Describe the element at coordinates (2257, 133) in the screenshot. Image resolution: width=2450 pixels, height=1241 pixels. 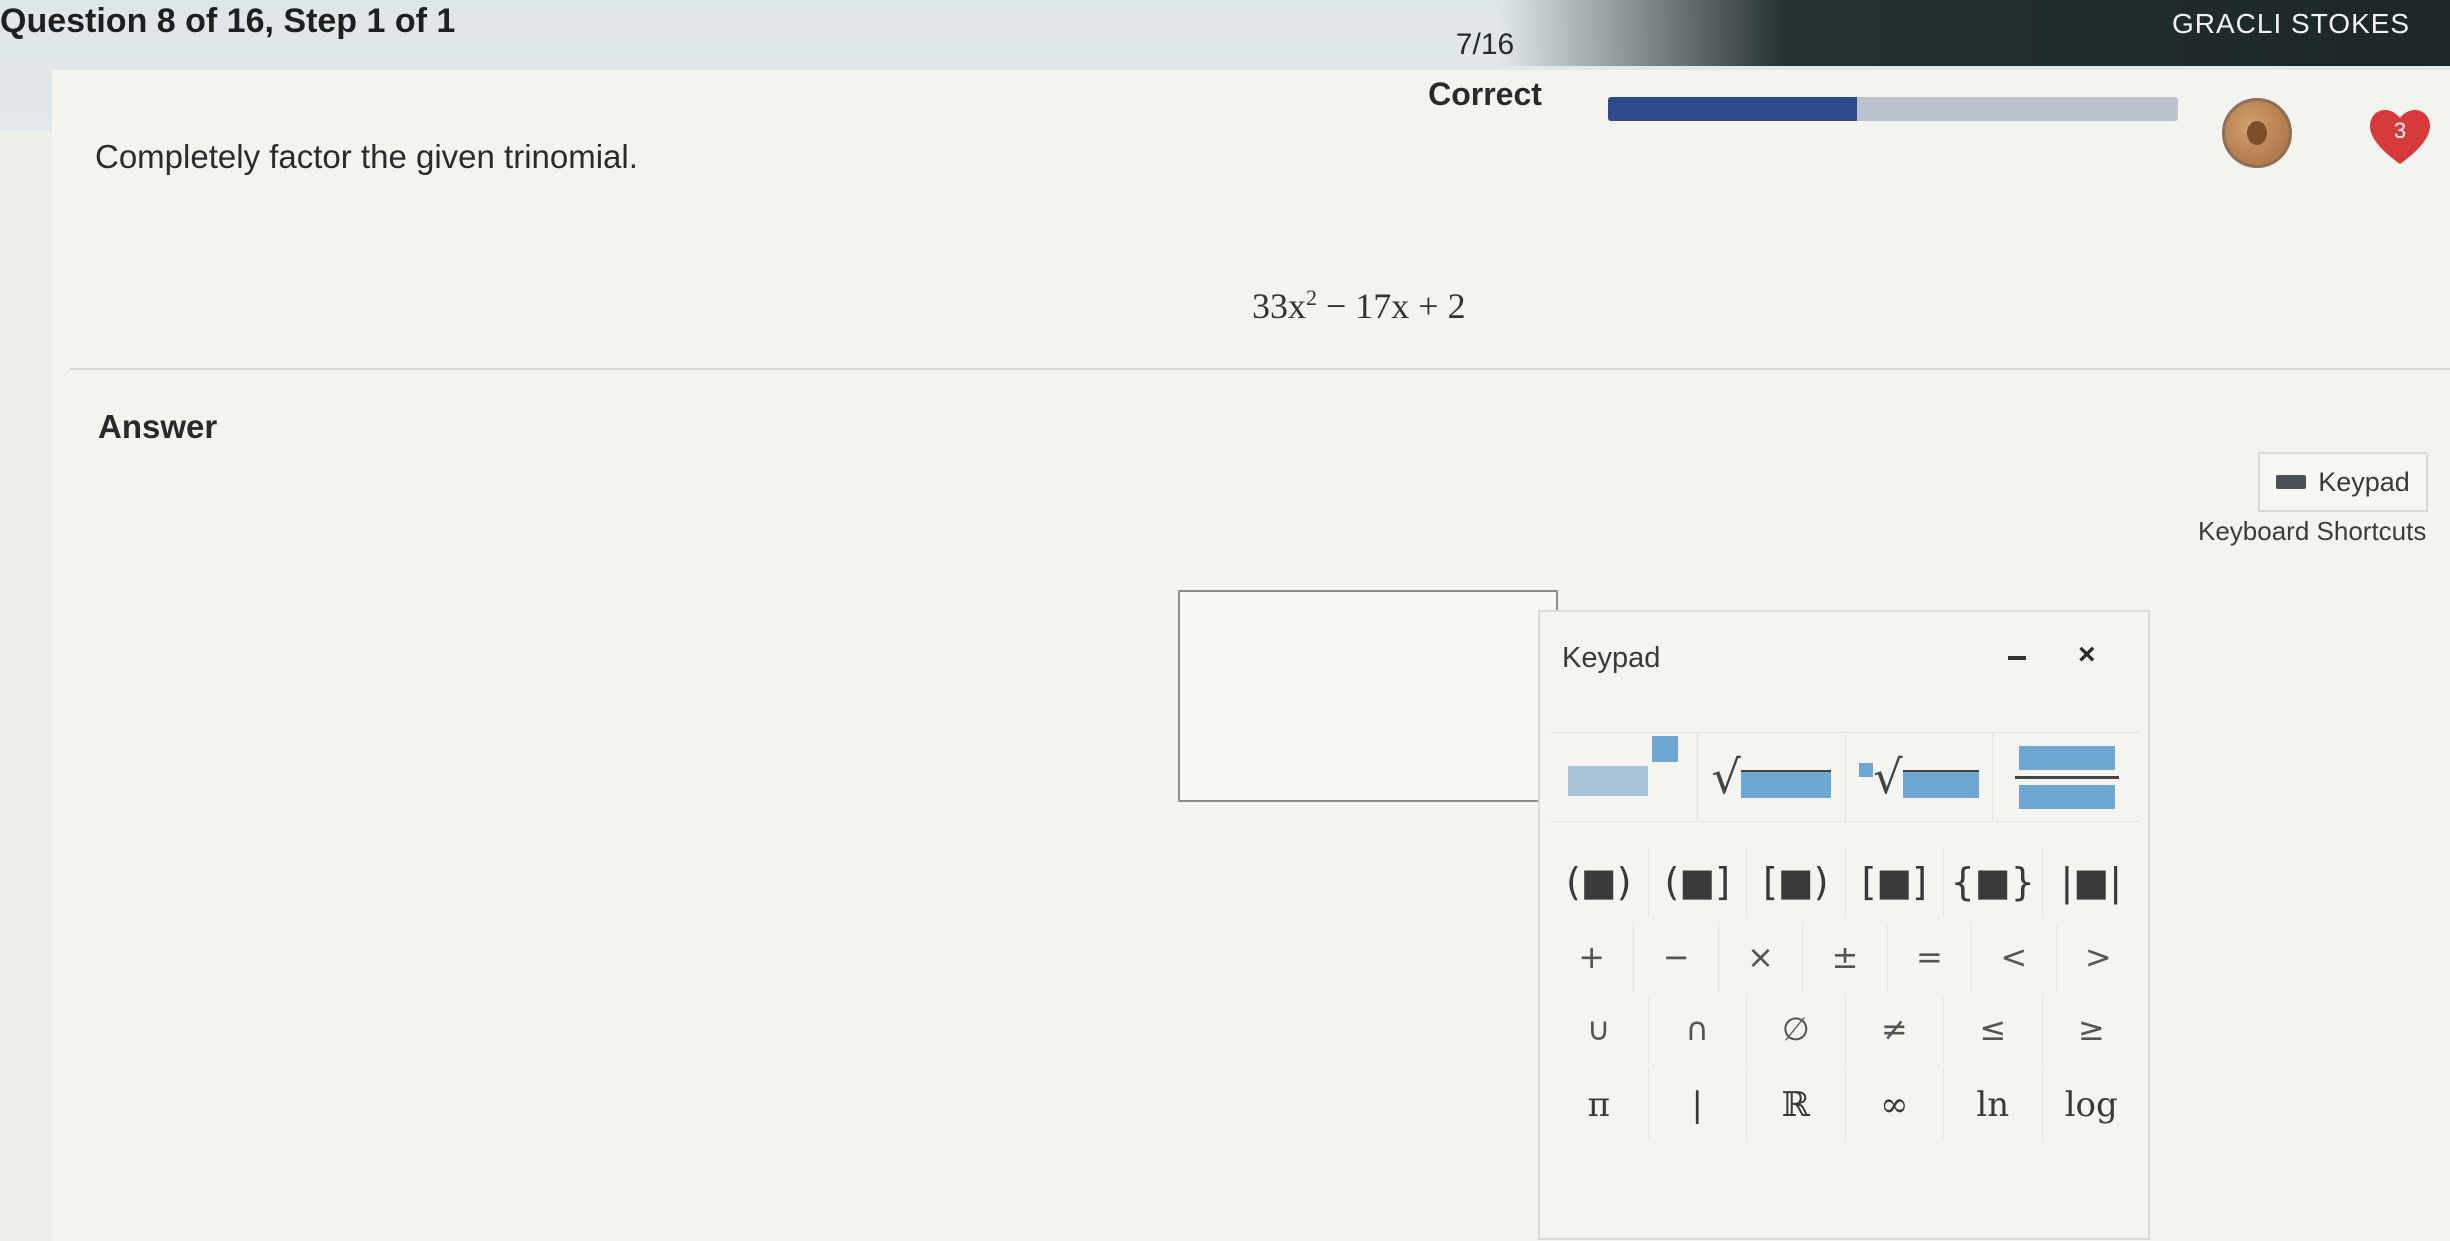
I see `coin-icon` at that location.